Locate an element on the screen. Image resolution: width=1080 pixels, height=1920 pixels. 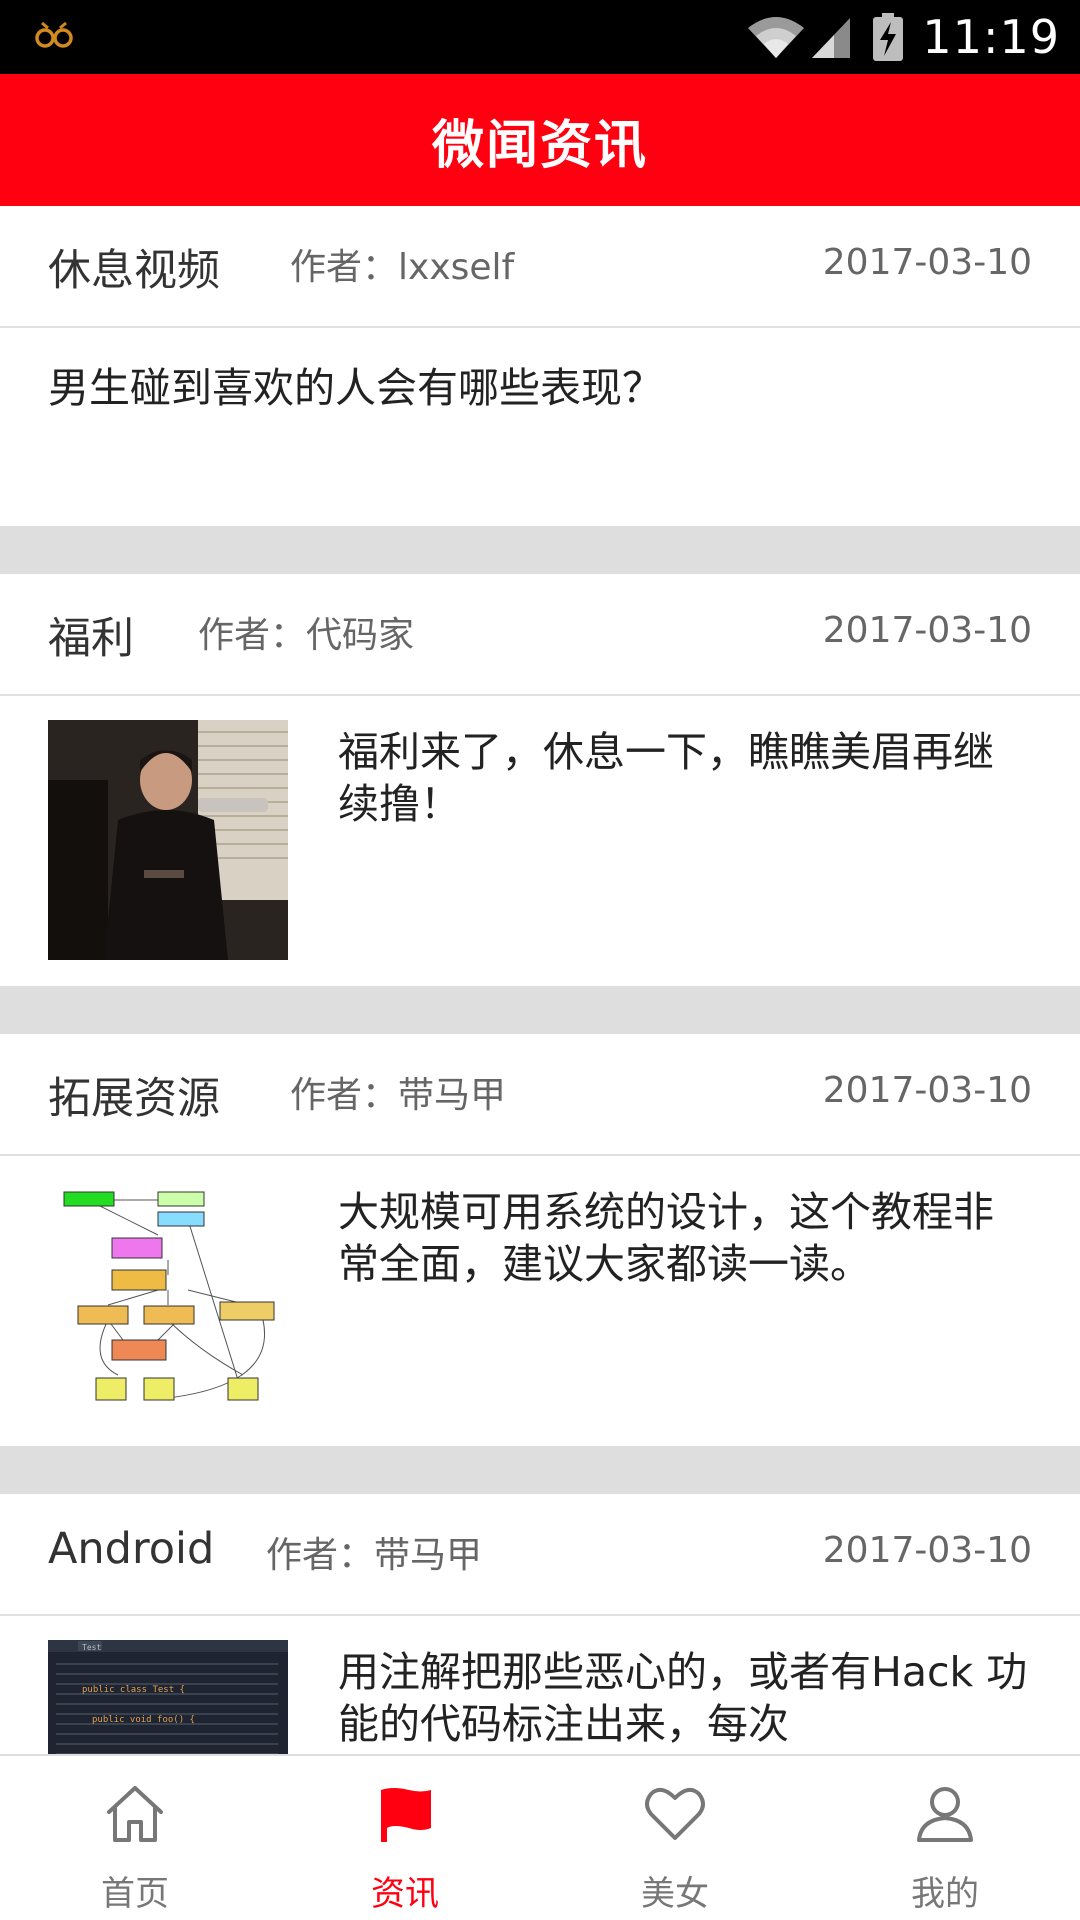
nav-label-home: 首页 is located at coordinates (135, 1894).